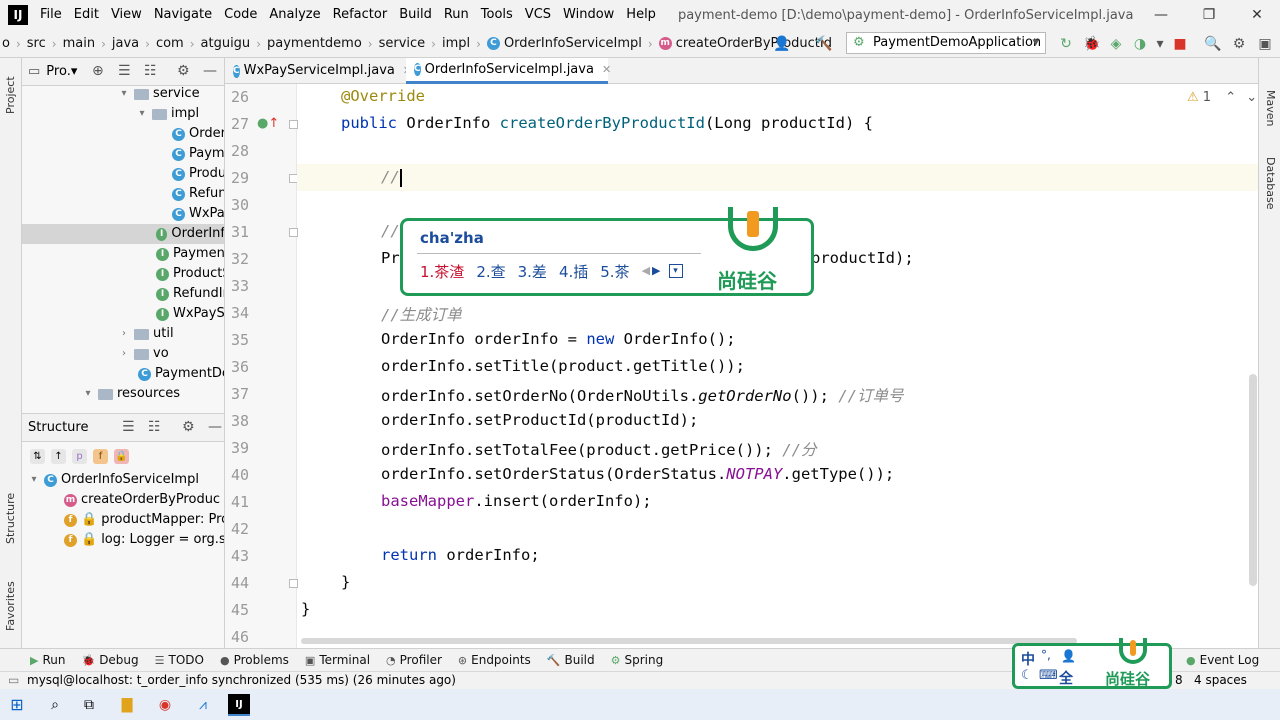 The image size is (1280, 720). Describe the element at coordinates (1257, 15) in the screenshot. I see `close-icon: ✕` at that location.